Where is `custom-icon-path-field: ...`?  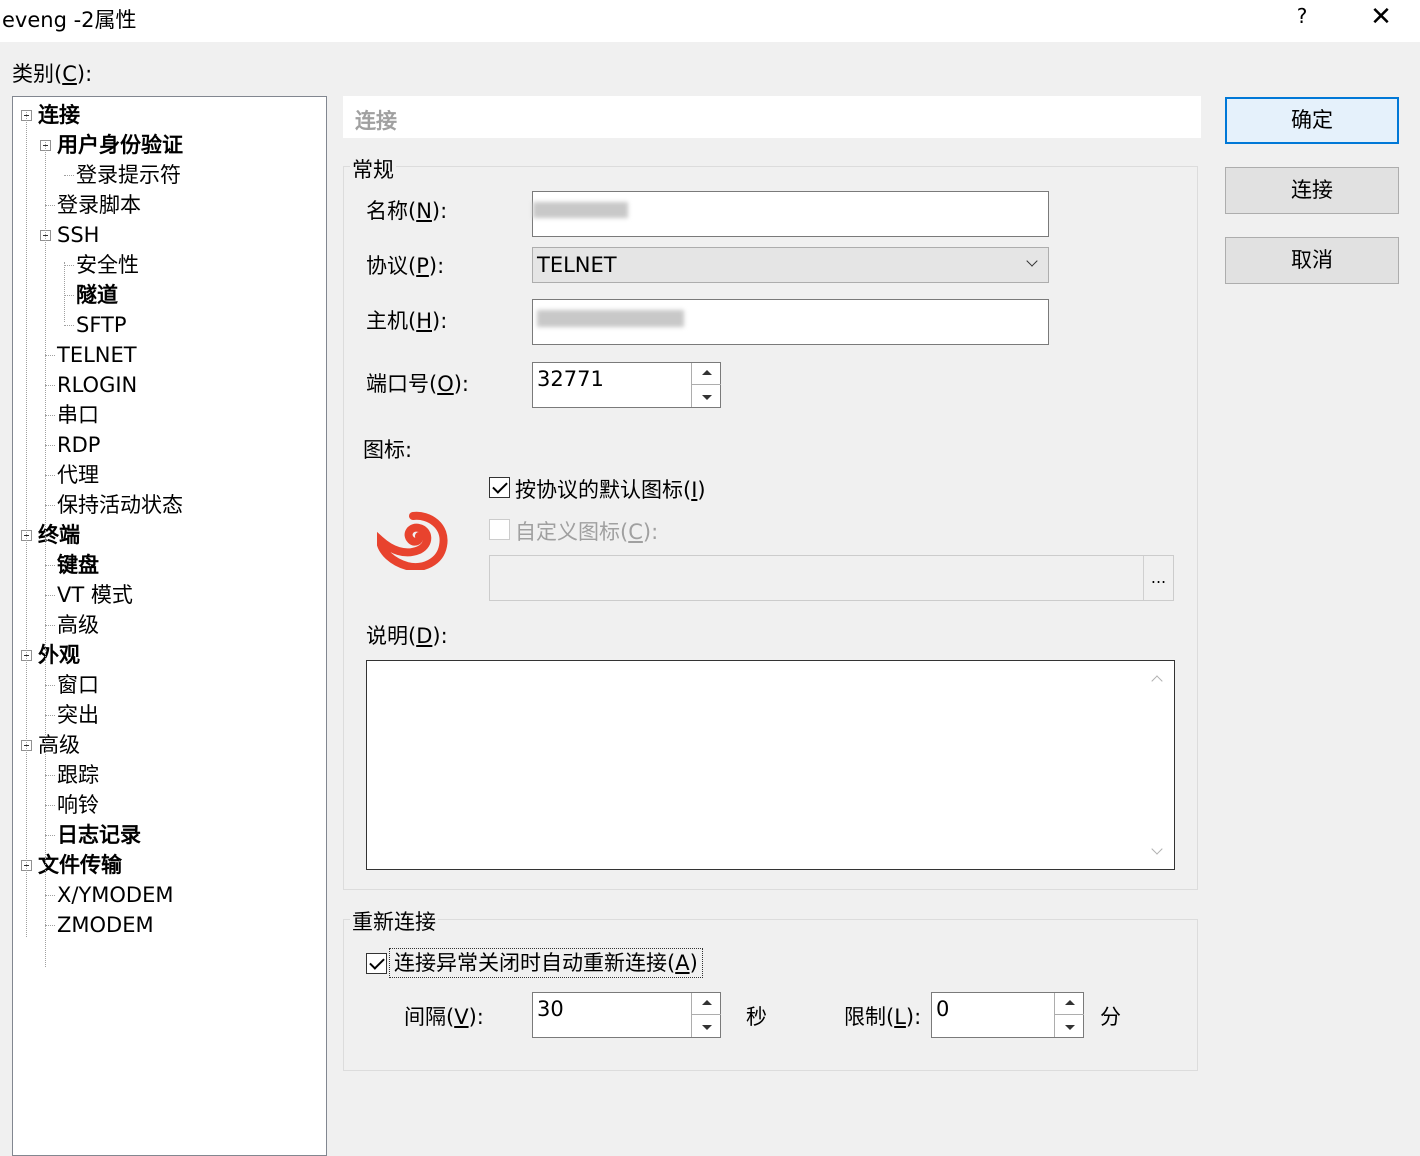 custom-icon-path-field: ... is located at coordinates (831, 578).